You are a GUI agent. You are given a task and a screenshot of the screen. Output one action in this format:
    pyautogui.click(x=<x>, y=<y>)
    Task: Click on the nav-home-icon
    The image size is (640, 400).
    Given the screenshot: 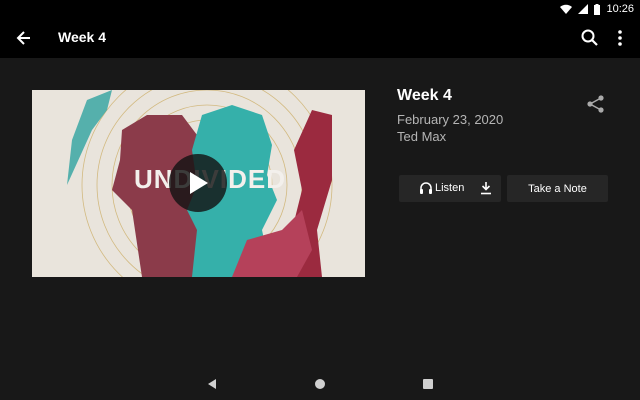 What is the action you would take?
    pyautogui.click(x=320, y=384)
    